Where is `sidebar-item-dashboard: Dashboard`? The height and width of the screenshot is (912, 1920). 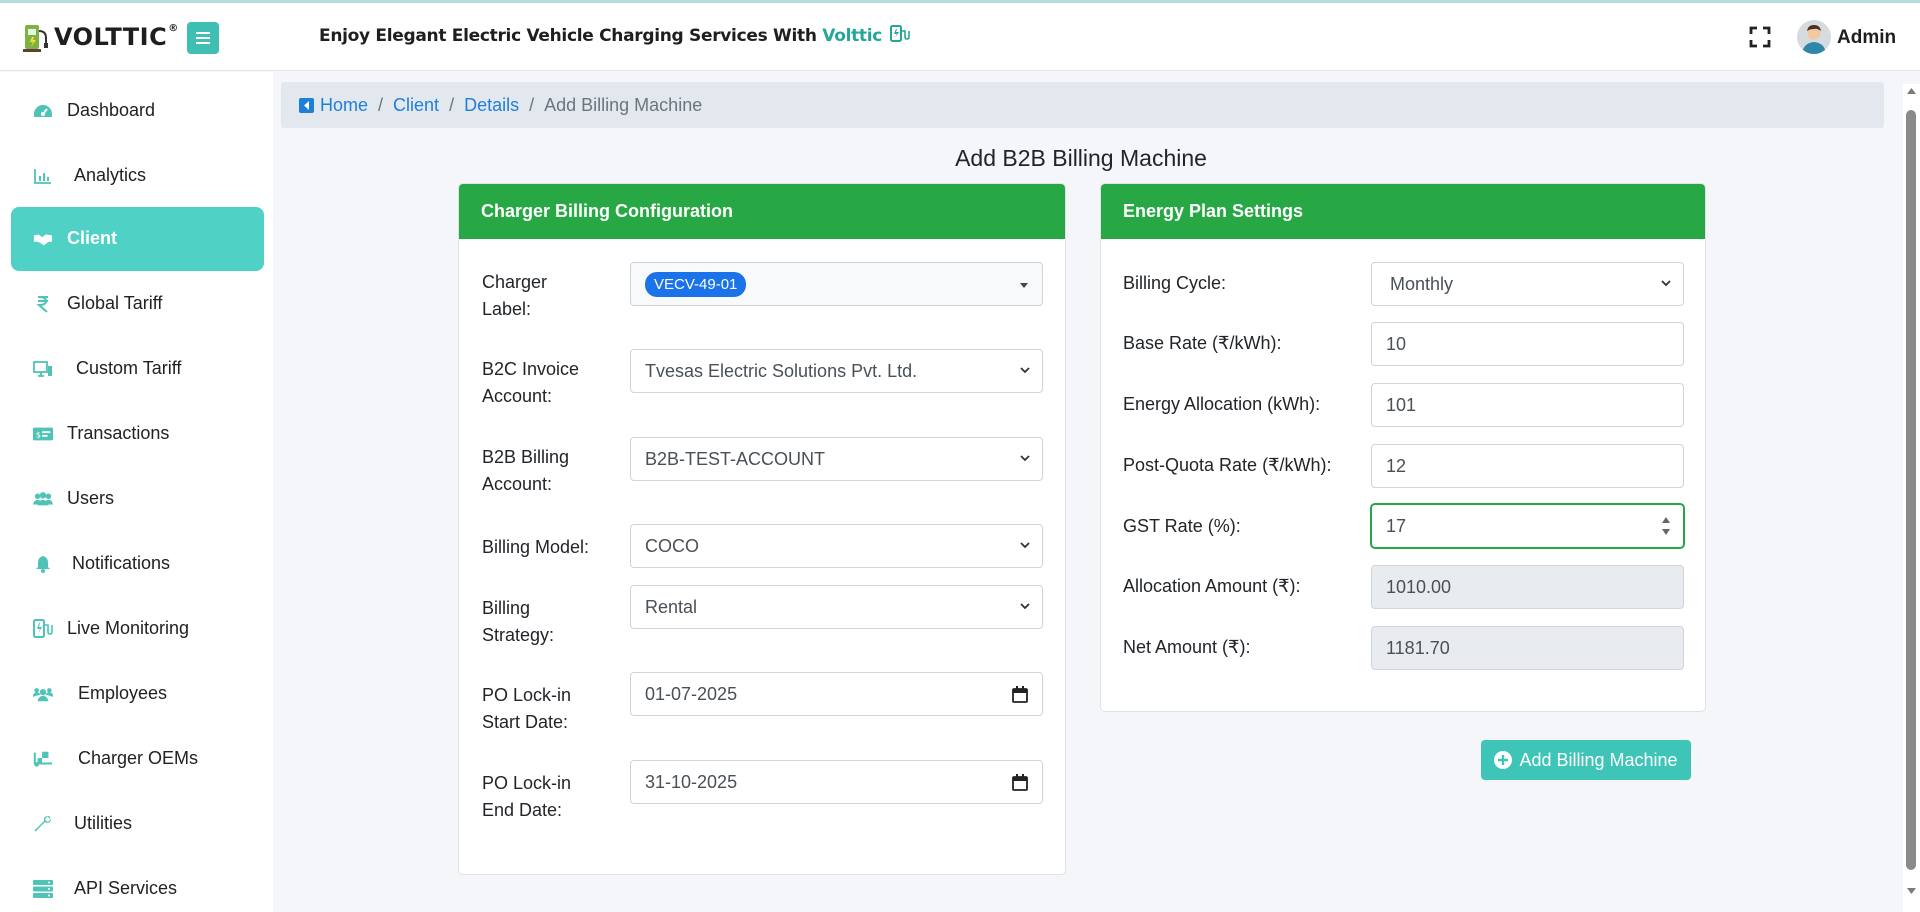
sidebar-item-dashboard: Dashboard is located at coordinates (137, 111).